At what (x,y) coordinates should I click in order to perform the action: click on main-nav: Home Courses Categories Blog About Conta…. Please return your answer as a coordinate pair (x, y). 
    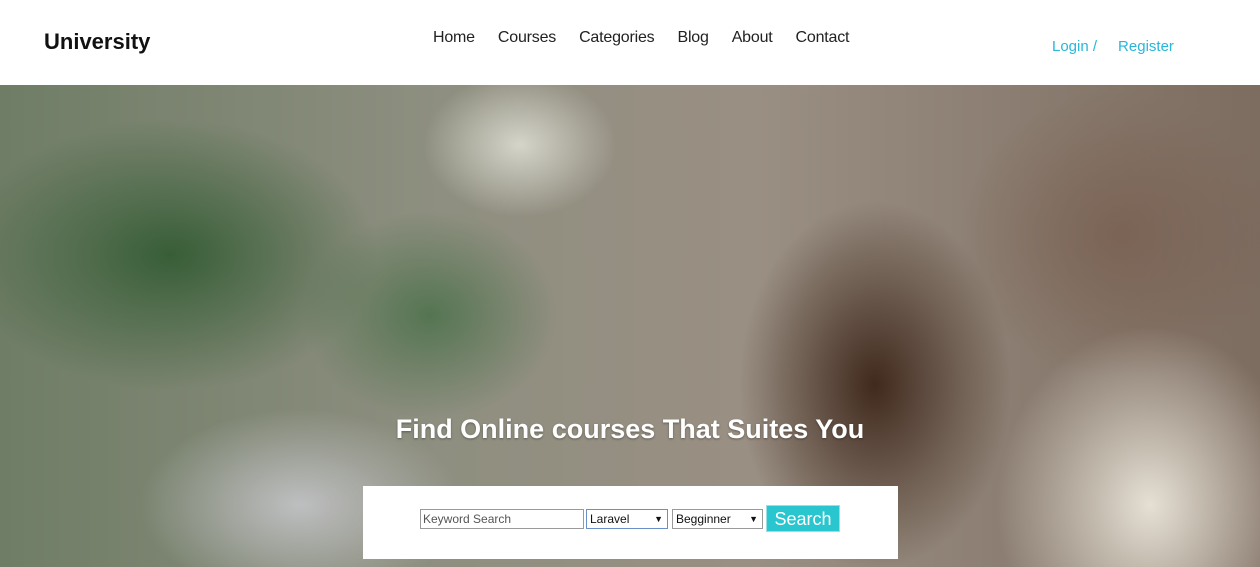
    Looking at the image, I should click on (652, 38).